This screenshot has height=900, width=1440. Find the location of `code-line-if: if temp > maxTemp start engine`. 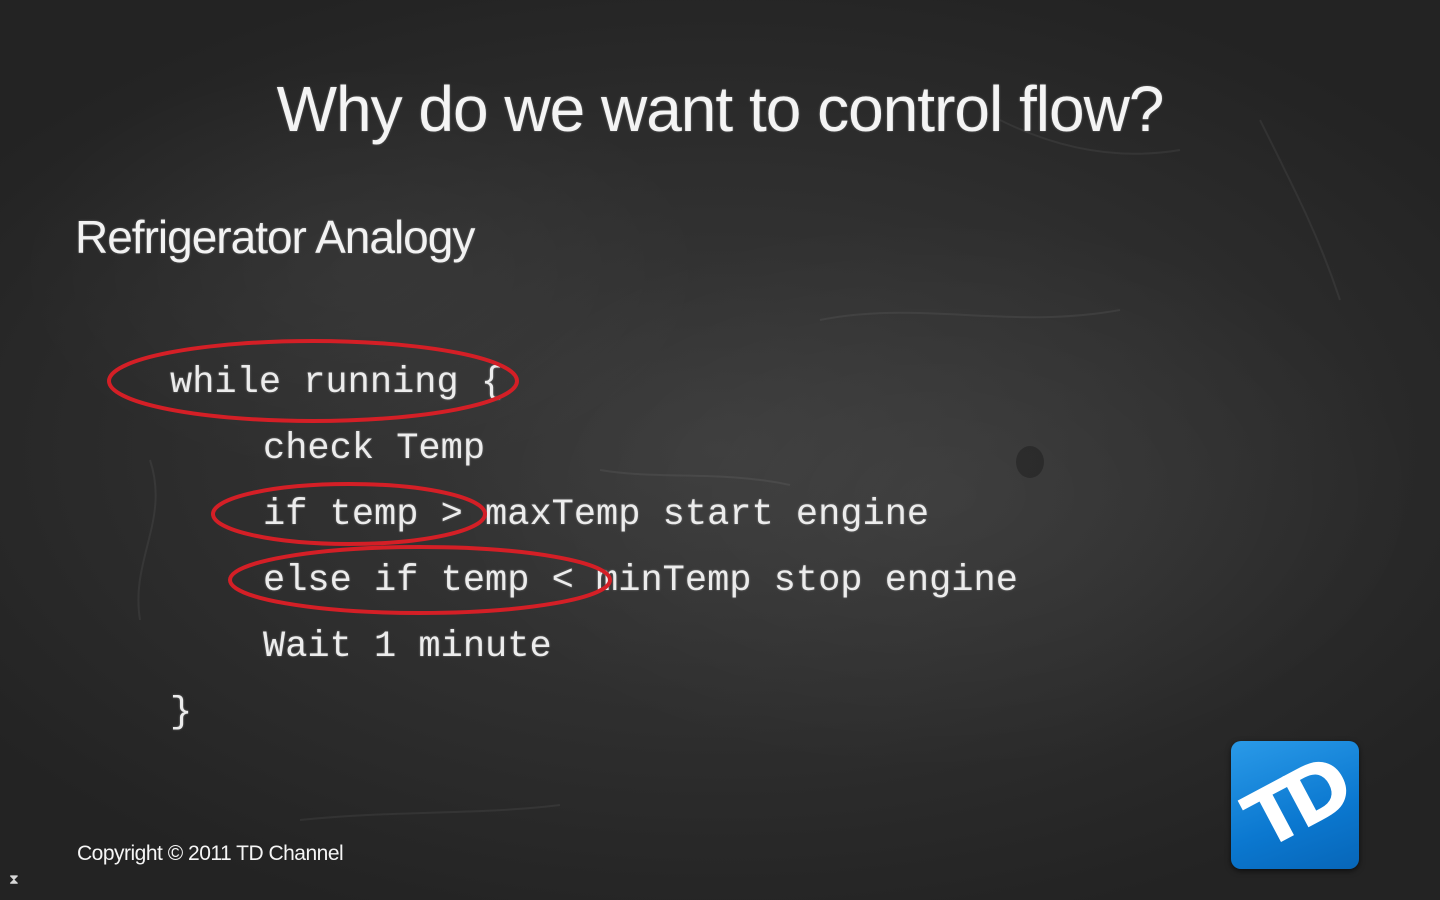

code-line-if: if temp > maxTemp start engine is located at coordinates (596, 515).